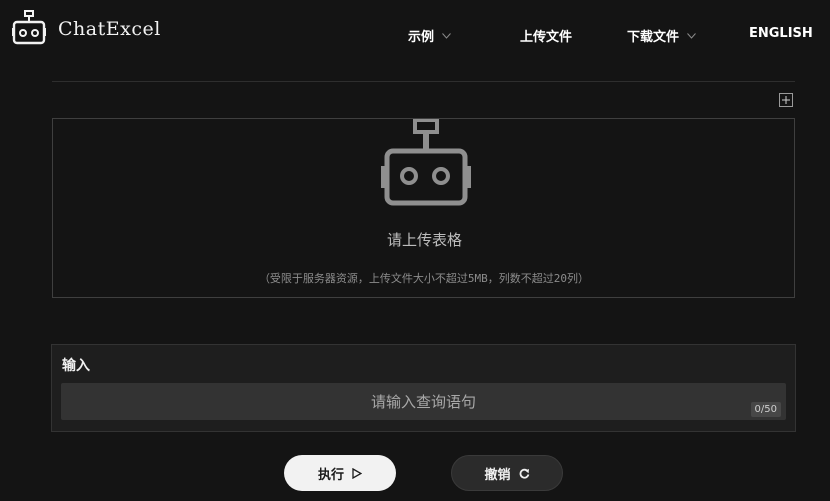  I want to click on char-counter: 0/50, so click(765, 409).